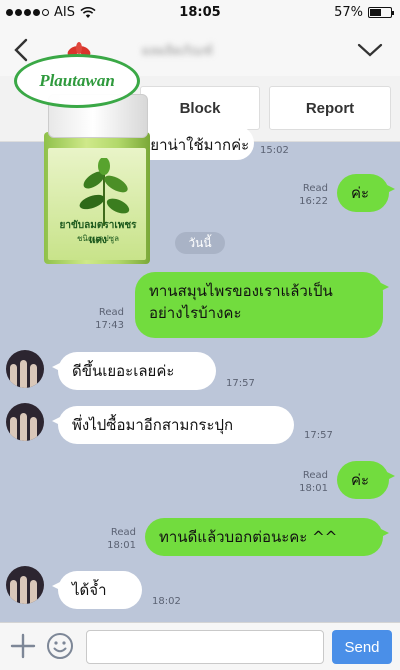  I want to click on message-bubble: พึ่งไปซื้อมาอีกสามกระปุก, so click(173, 425).